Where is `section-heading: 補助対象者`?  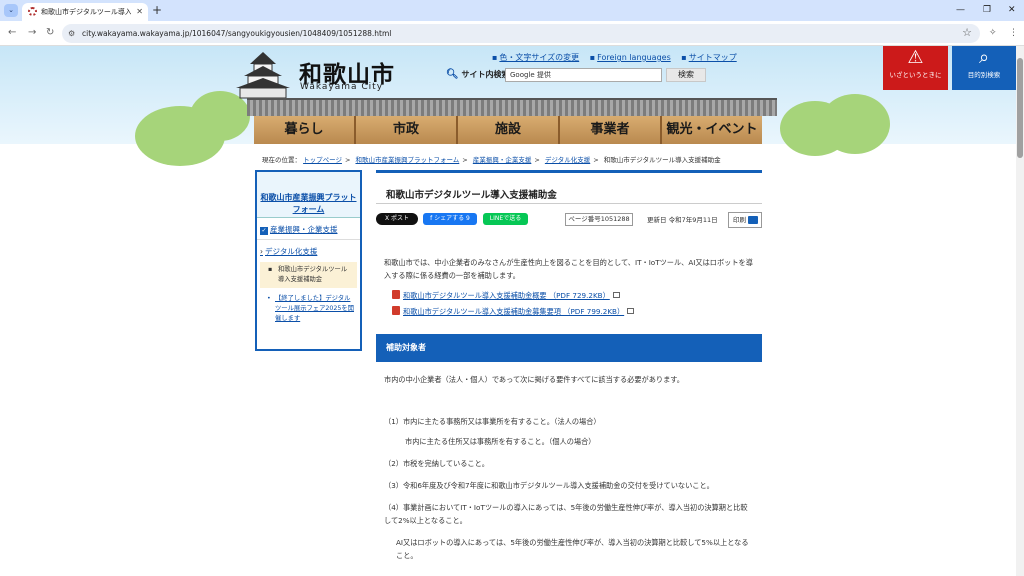 section-heading: 補助対象者 is located at coordinates (569, 348).